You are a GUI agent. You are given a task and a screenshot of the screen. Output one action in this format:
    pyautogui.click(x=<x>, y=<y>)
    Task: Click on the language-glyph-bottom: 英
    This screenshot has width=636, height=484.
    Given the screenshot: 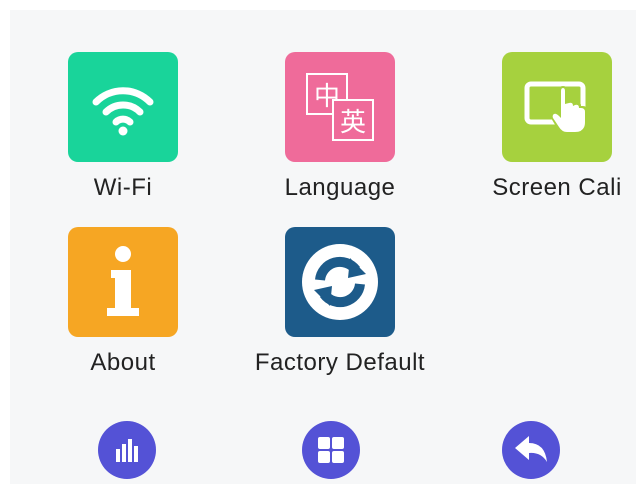 What is the action you would take?
    pyautogui.click(x=352, y=122)
    